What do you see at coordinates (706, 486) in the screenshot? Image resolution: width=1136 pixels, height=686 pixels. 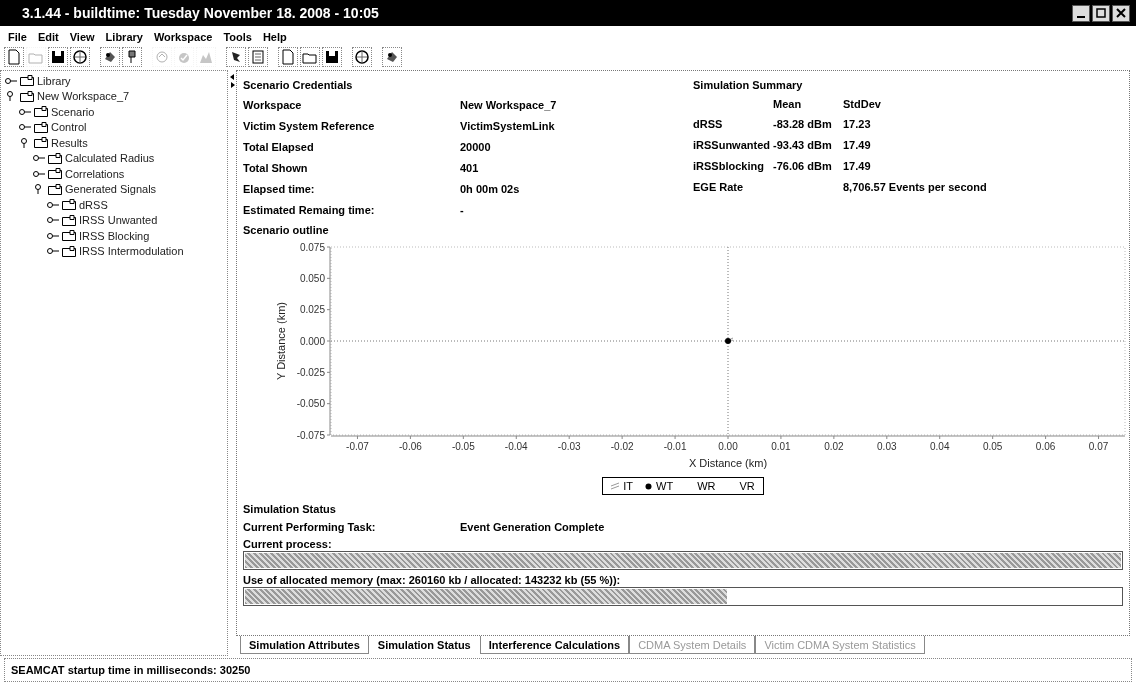 I see `legend-label: WR` at bounding box center [706, 486].